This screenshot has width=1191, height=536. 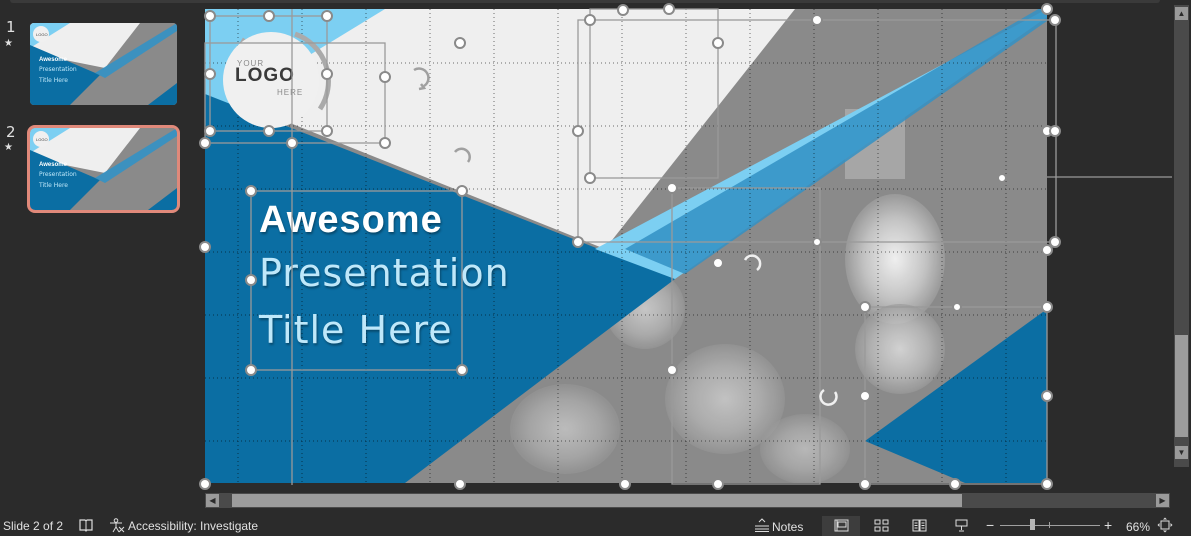 What do you see at coordinates (265, 75) in the screenshot?
I see `logo-text-main: LOGO` at bounding box center [265, 75].